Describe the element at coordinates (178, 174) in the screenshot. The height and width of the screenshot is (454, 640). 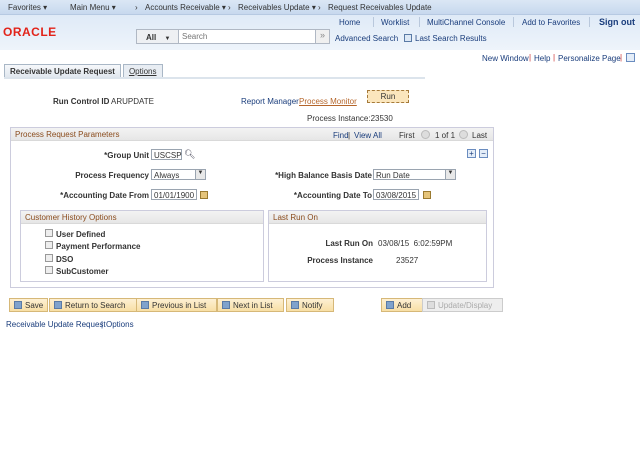
I see `process-frequency-select: Always ▼` at that location.